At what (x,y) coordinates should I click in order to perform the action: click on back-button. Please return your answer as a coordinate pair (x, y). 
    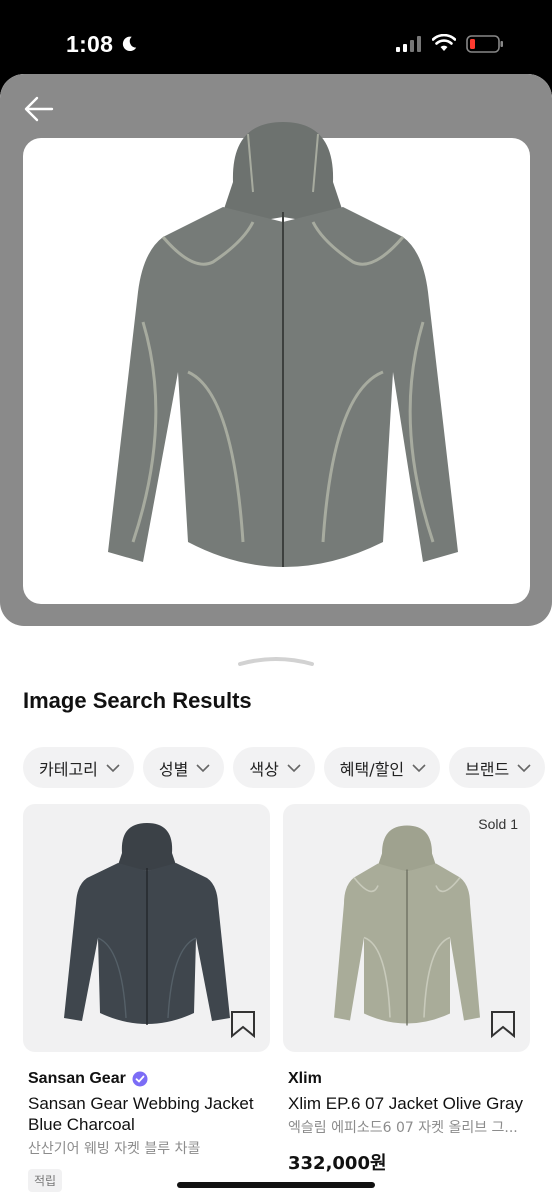
    Looking at the image, I should click on (39, 109).